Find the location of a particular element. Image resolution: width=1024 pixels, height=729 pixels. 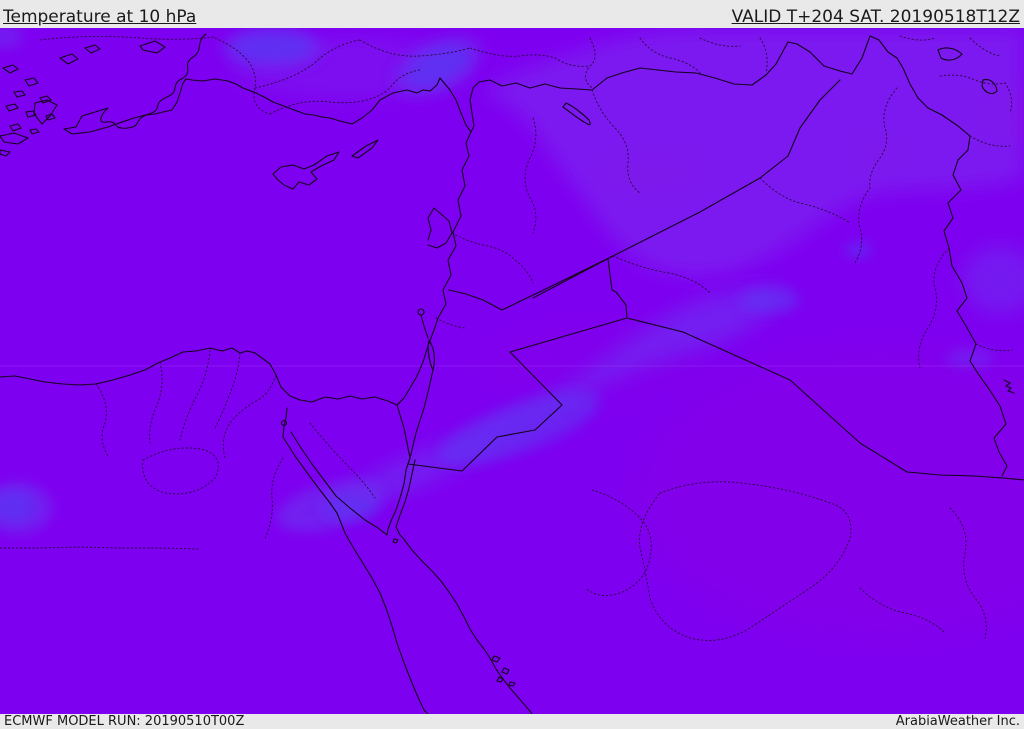

branding-label: ArabiaWeather Inc. is located at coordinates (957, 721).